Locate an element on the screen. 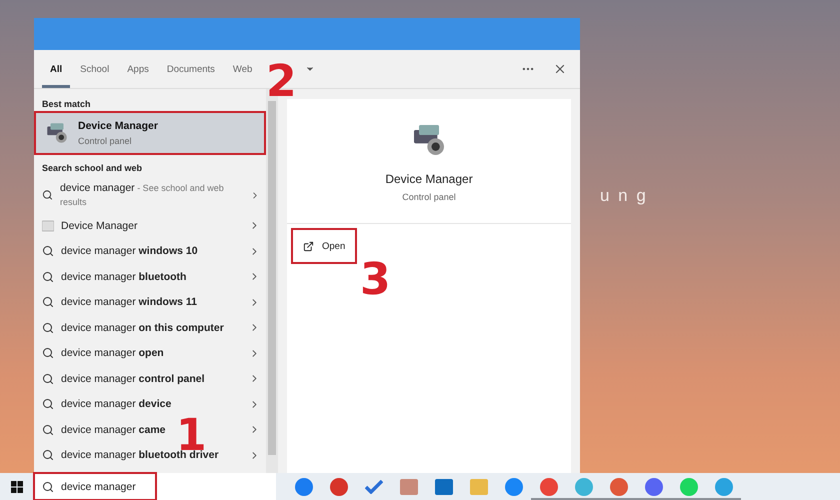  result-text: Device Manager is located at coordinates (99, 225).